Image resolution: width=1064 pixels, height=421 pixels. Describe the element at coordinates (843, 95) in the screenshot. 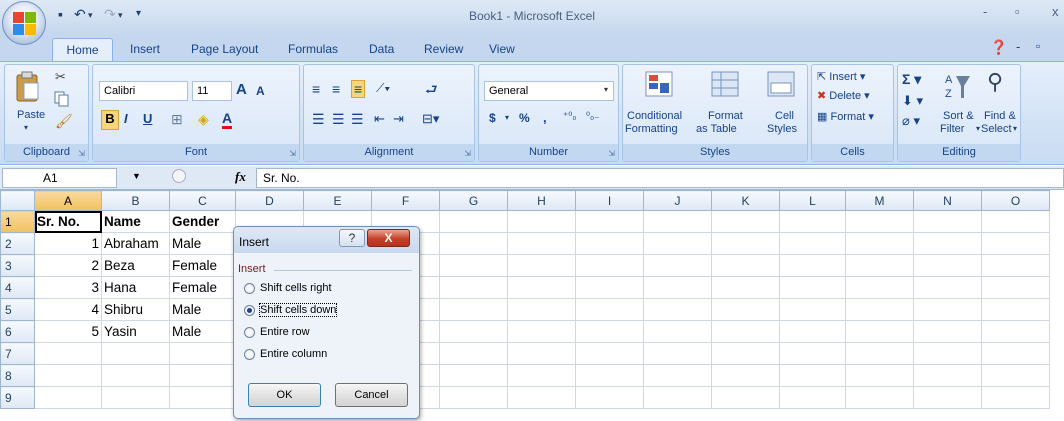

I see `delete-cells-button: ✖ Delete ▾` at that location.